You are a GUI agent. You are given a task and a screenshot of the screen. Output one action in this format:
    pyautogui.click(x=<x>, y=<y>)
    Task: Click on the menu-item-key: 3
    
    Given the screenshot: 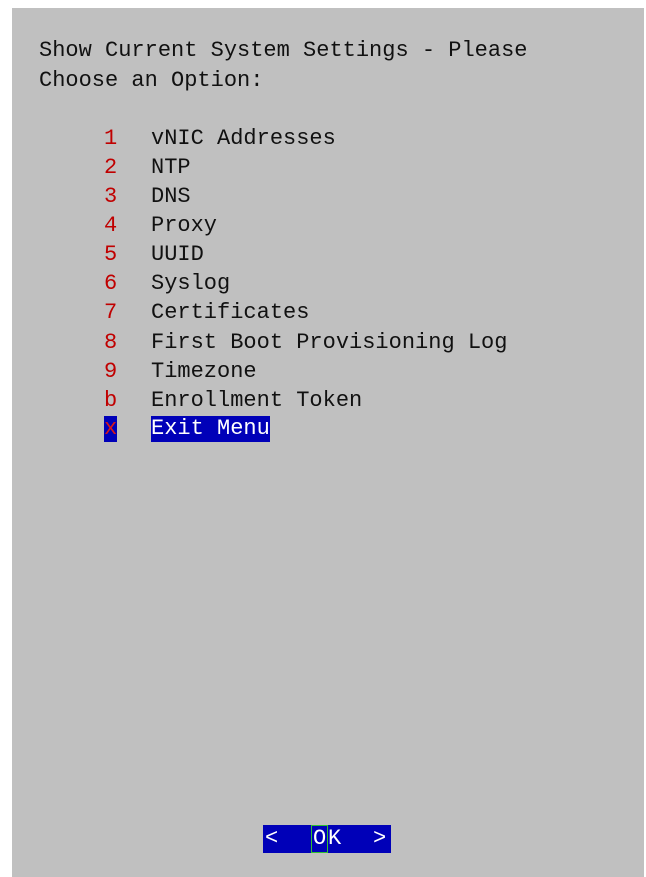 What is the action you would take?
    pyautogui.click(x=111, y=196)
    